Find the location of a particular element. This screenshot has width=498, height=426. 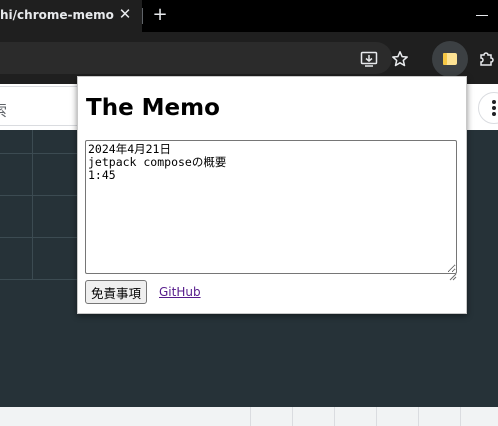

install-app-icon is located at coordinates (369, 59).